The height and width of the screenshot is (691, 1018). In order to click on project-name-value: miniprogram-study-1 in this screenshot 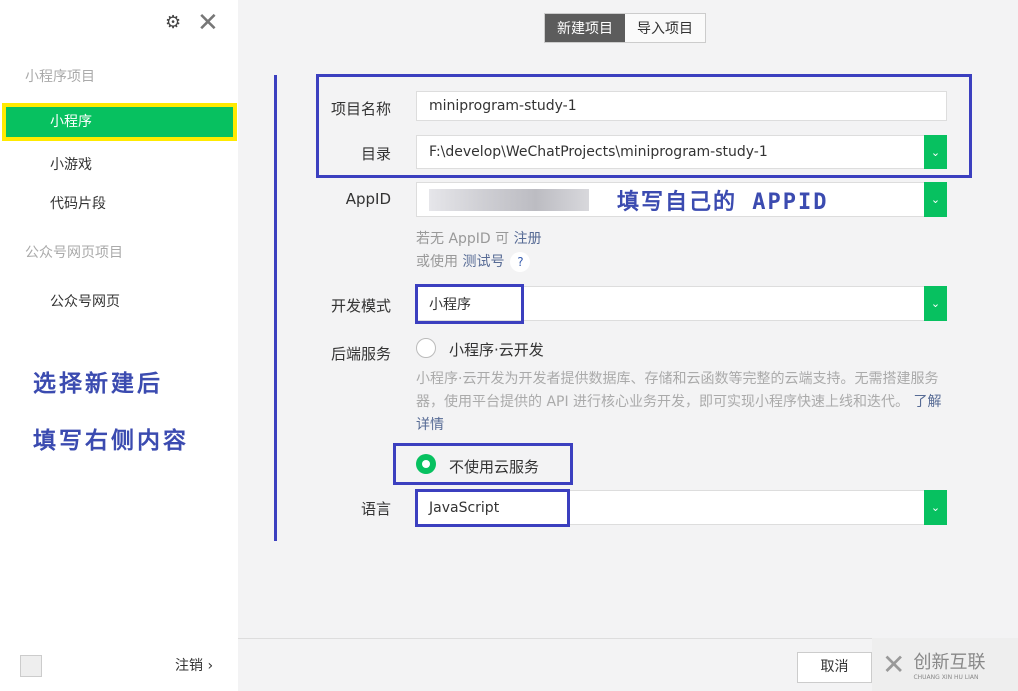, I will do `click(503, 106)`.